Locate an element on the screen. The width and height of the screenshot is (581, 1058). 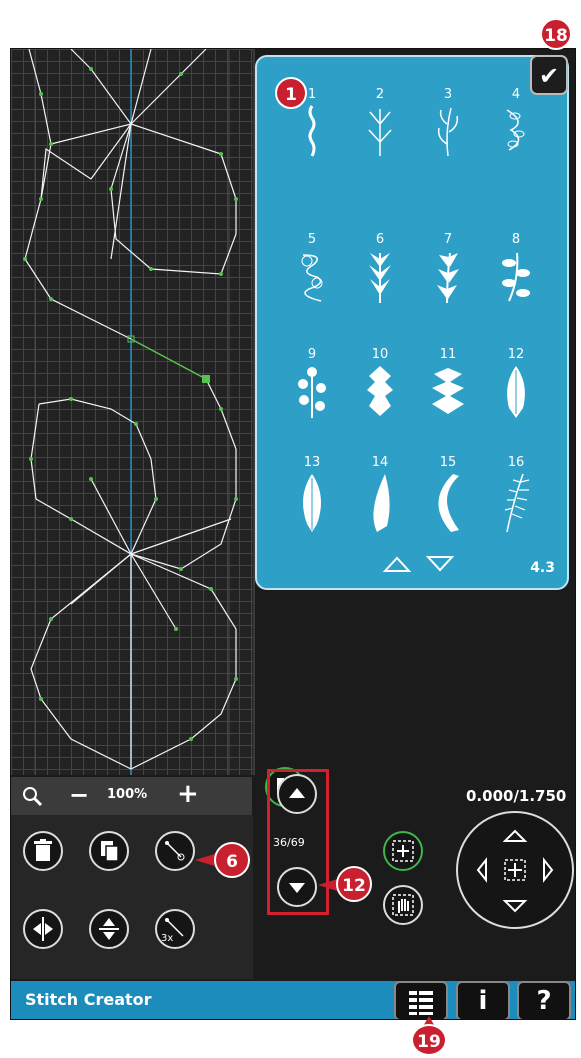
direction-pad is located at coordinates (515, 870).